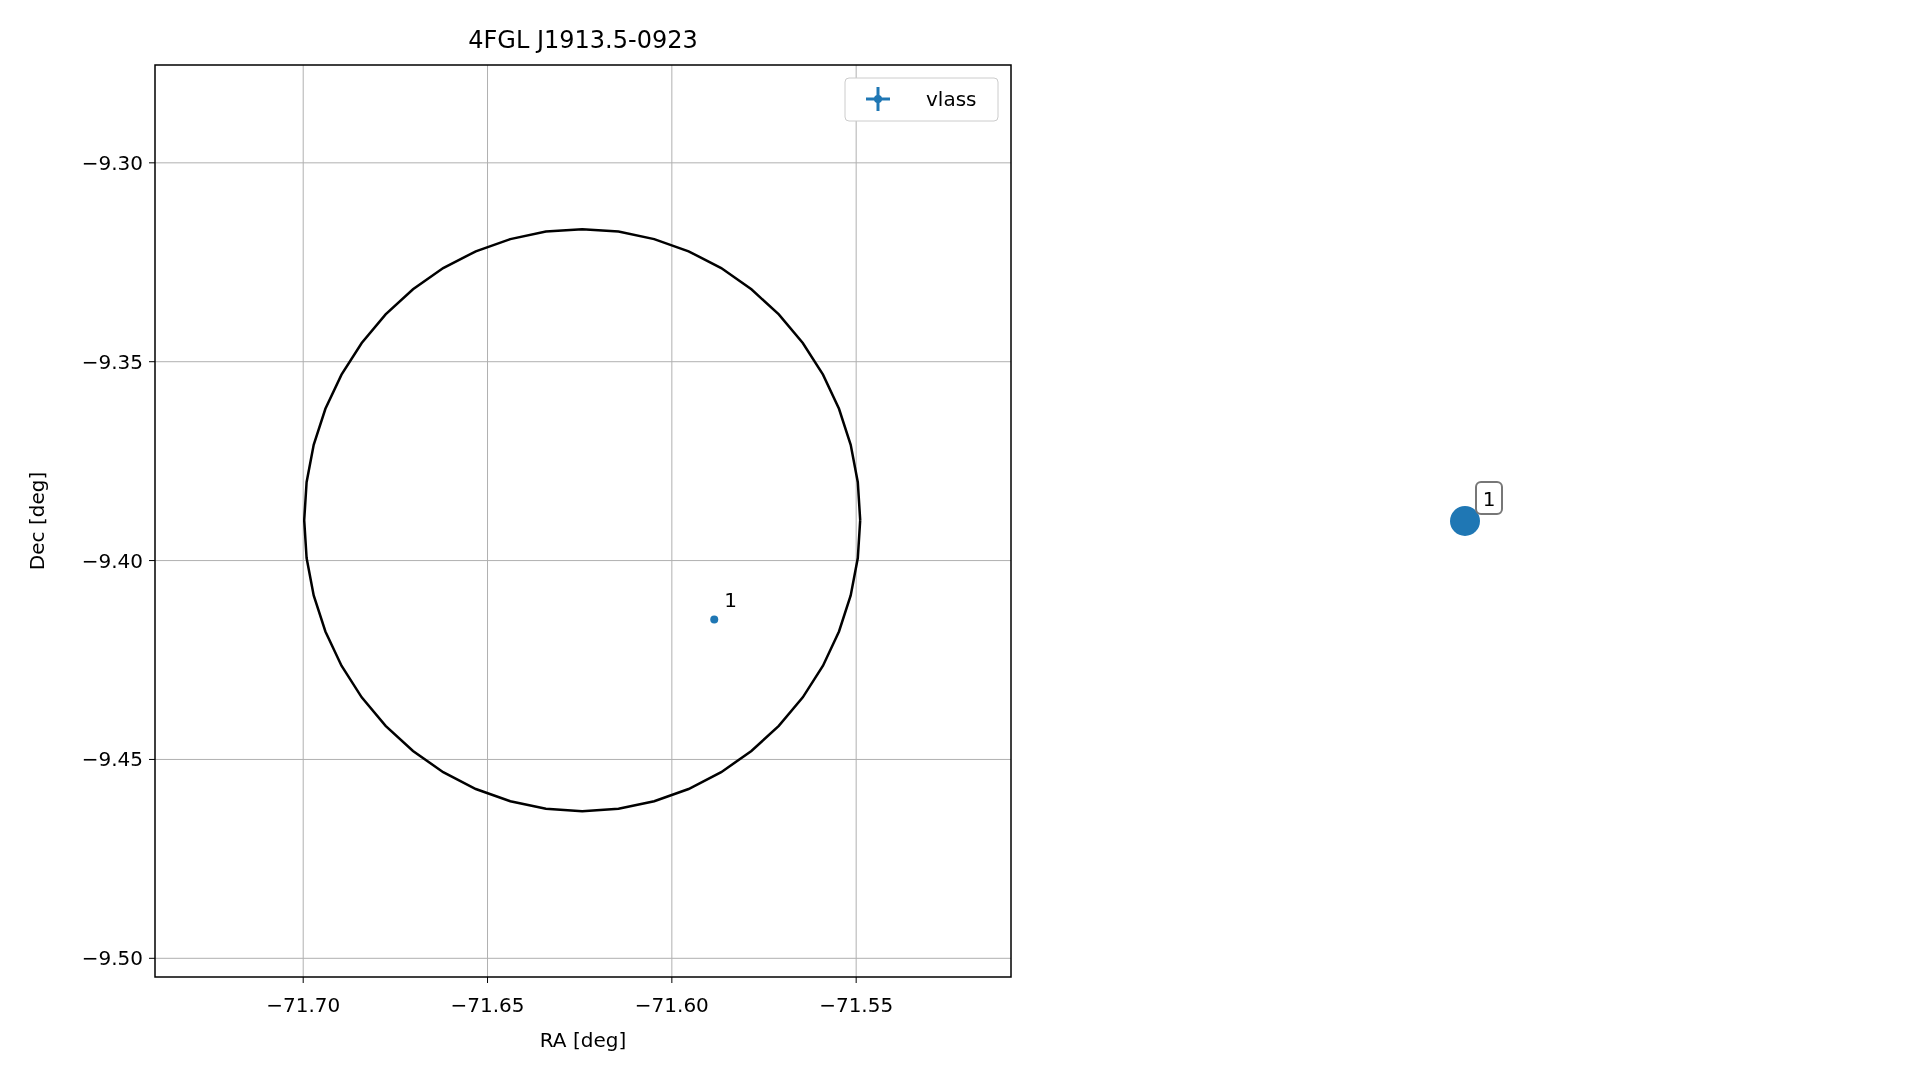 This screenshot has height=1080, width=1919. What do you see at coordinates (856, 1005) in the screenshot?
I see `tick-label: −71.55` at bounding box center [856, 1005].